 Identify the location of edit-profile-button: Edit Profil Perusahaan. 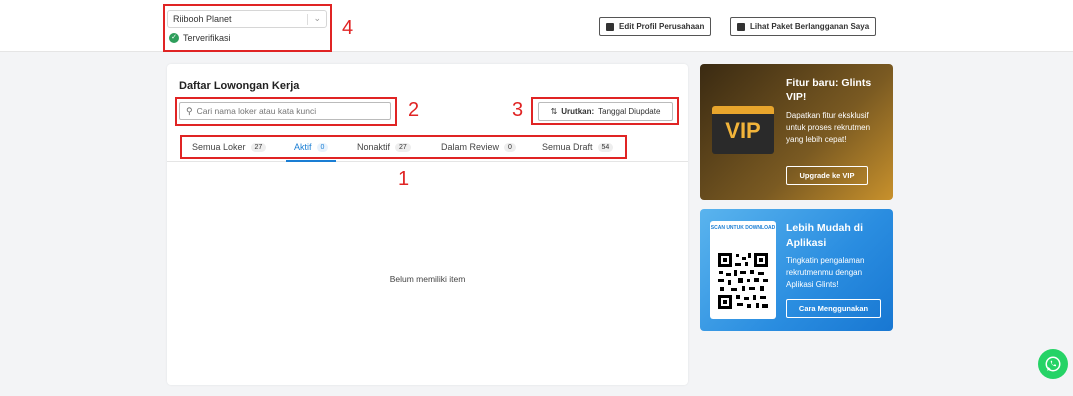
(655, 26).